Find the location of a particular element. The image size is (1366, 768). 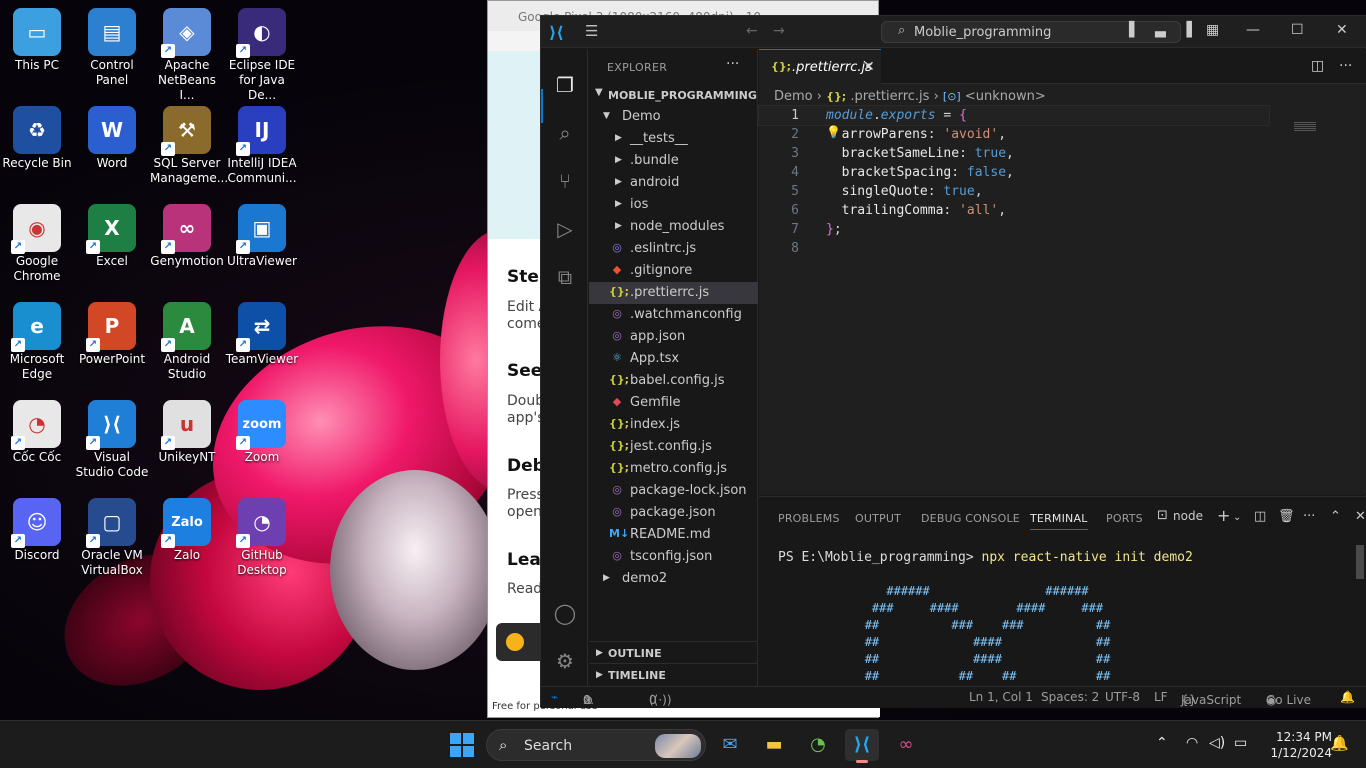

tree-folder: ▶ node_modules is located at coordinates (673, 227).